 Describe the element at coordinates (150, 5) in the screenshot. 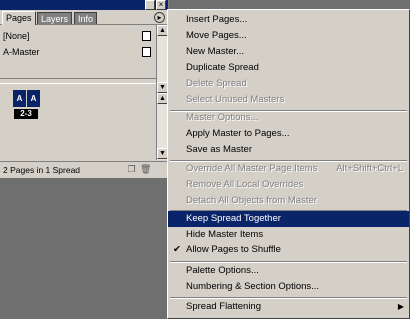

I see `minimize-button` at that location.